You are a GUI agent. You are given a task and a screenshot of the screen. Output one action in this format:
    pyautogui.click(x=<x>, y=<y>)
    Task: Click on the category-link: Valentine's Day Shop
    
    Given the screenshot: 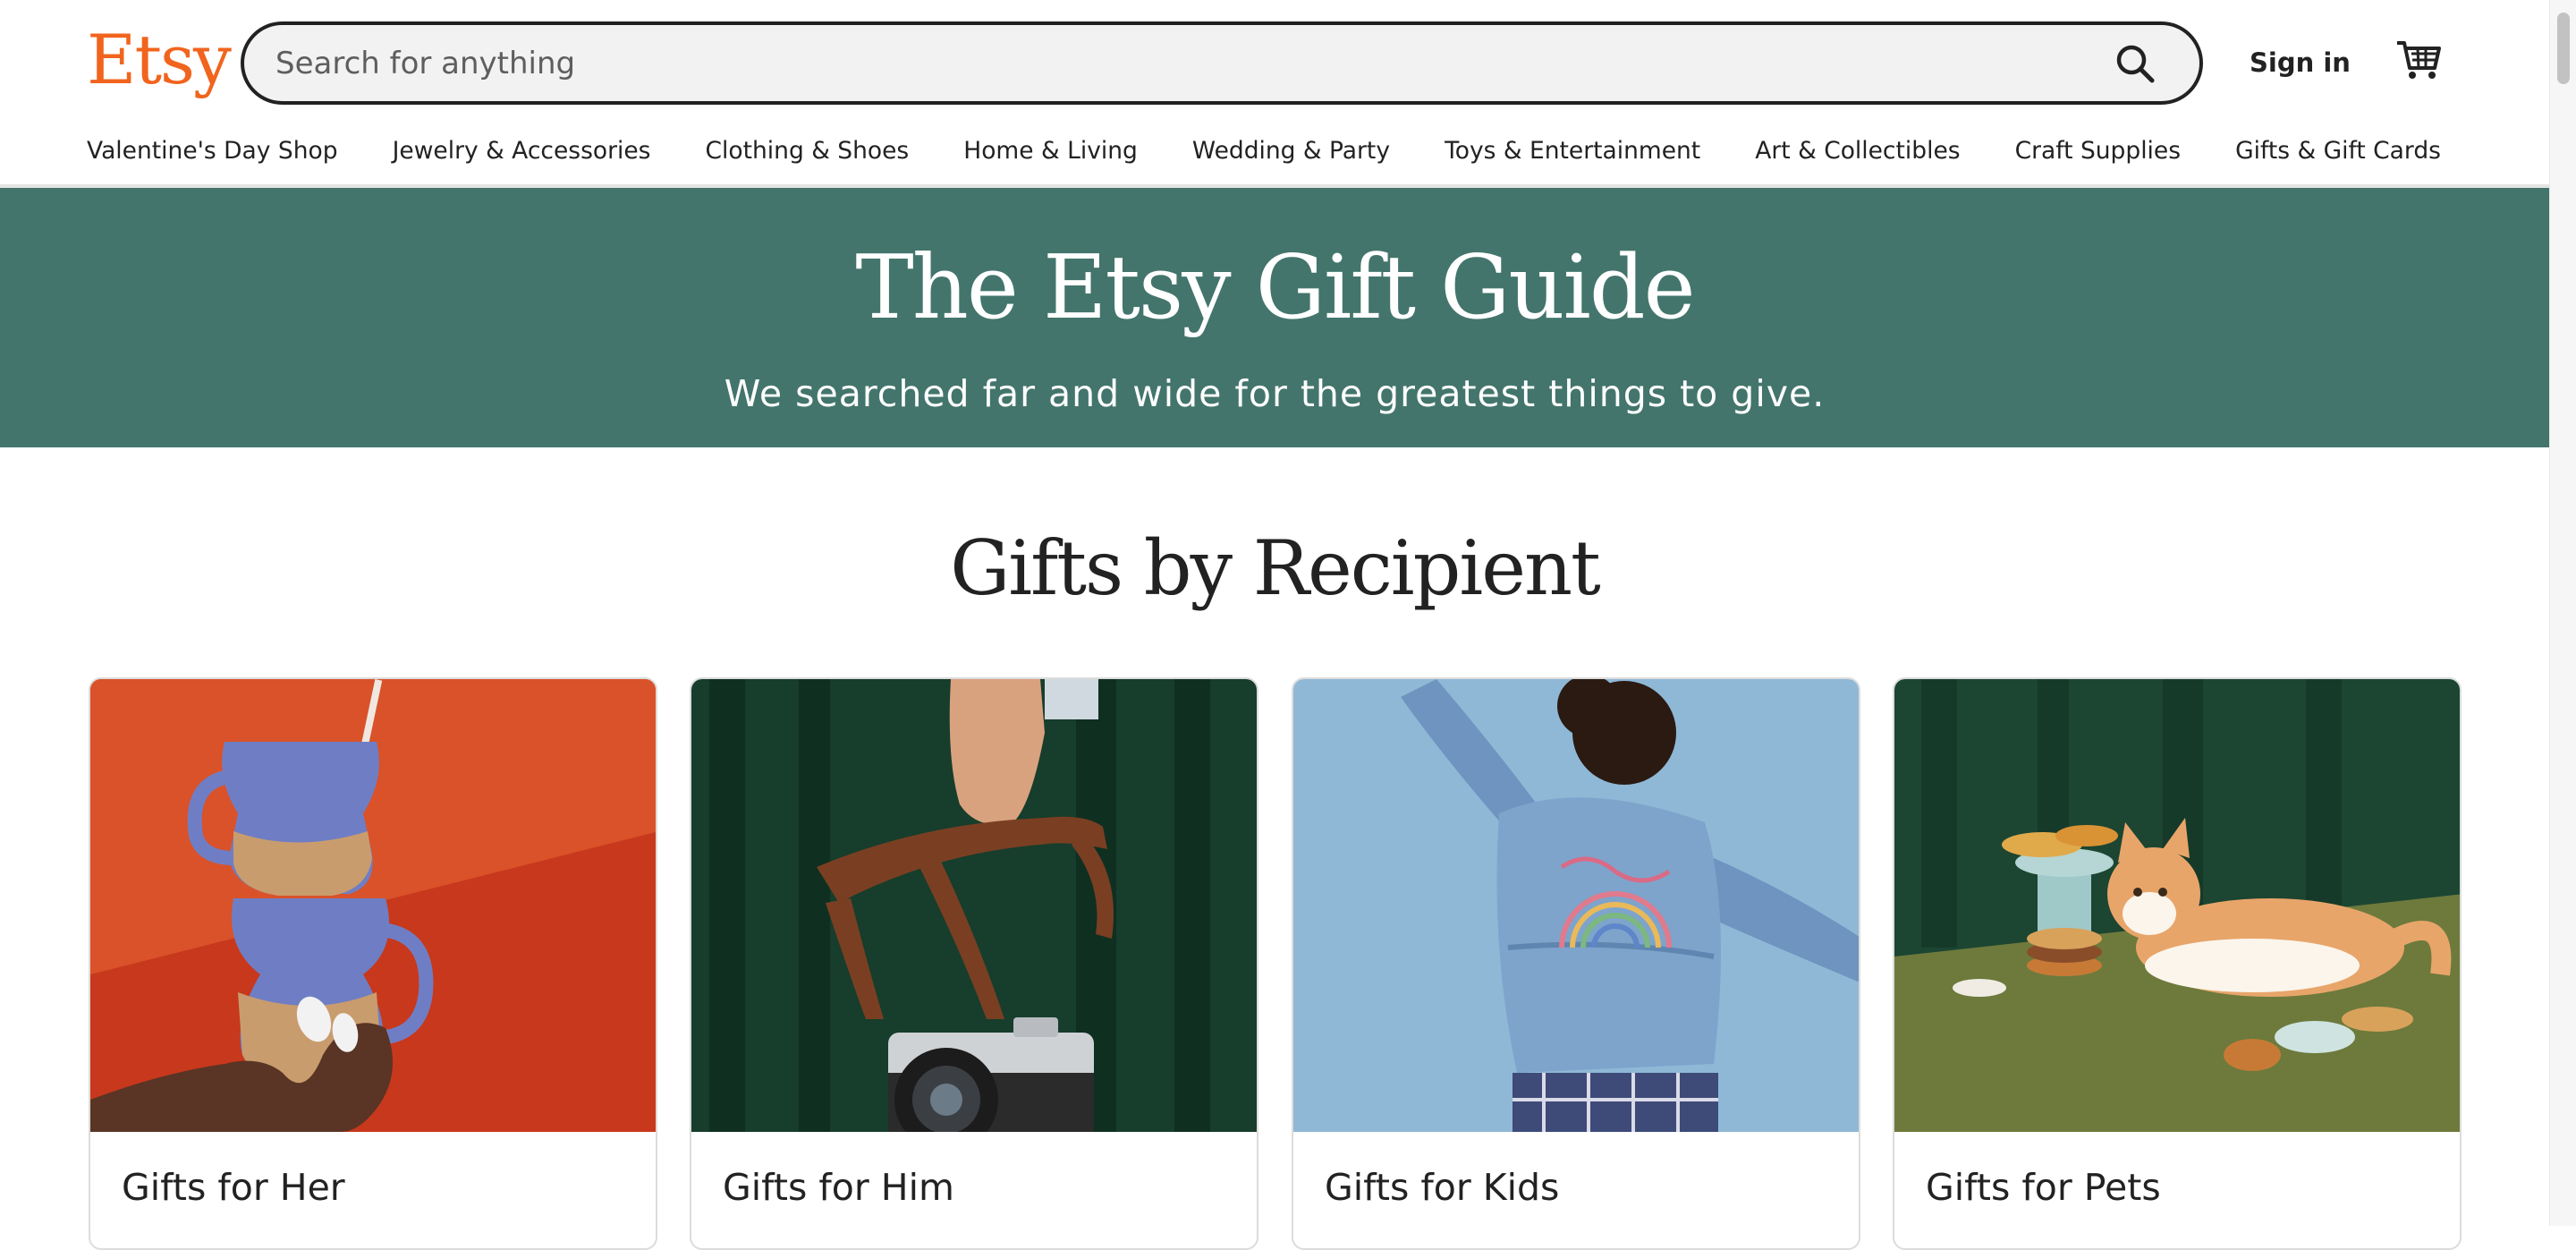 What is the action you would take?
    pyautogui.click(x=212, y=151)
    